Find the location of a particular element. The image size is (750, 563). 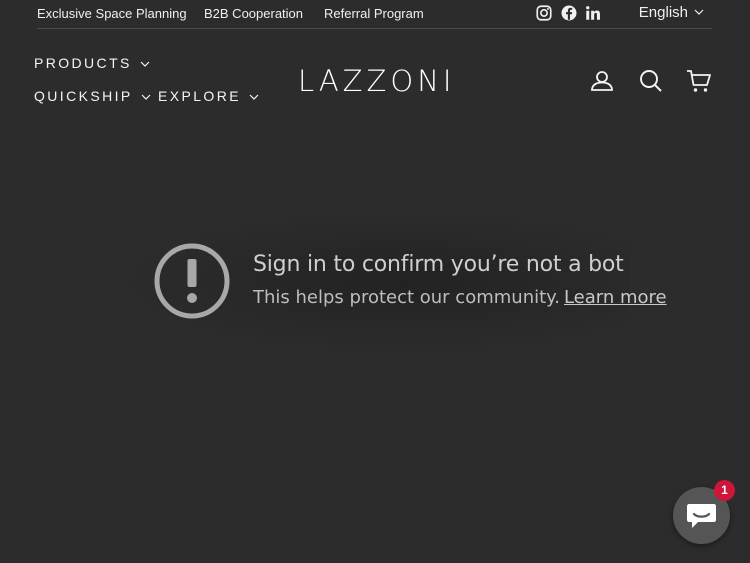

linkedin-icon is located at coordinates (593, 13).